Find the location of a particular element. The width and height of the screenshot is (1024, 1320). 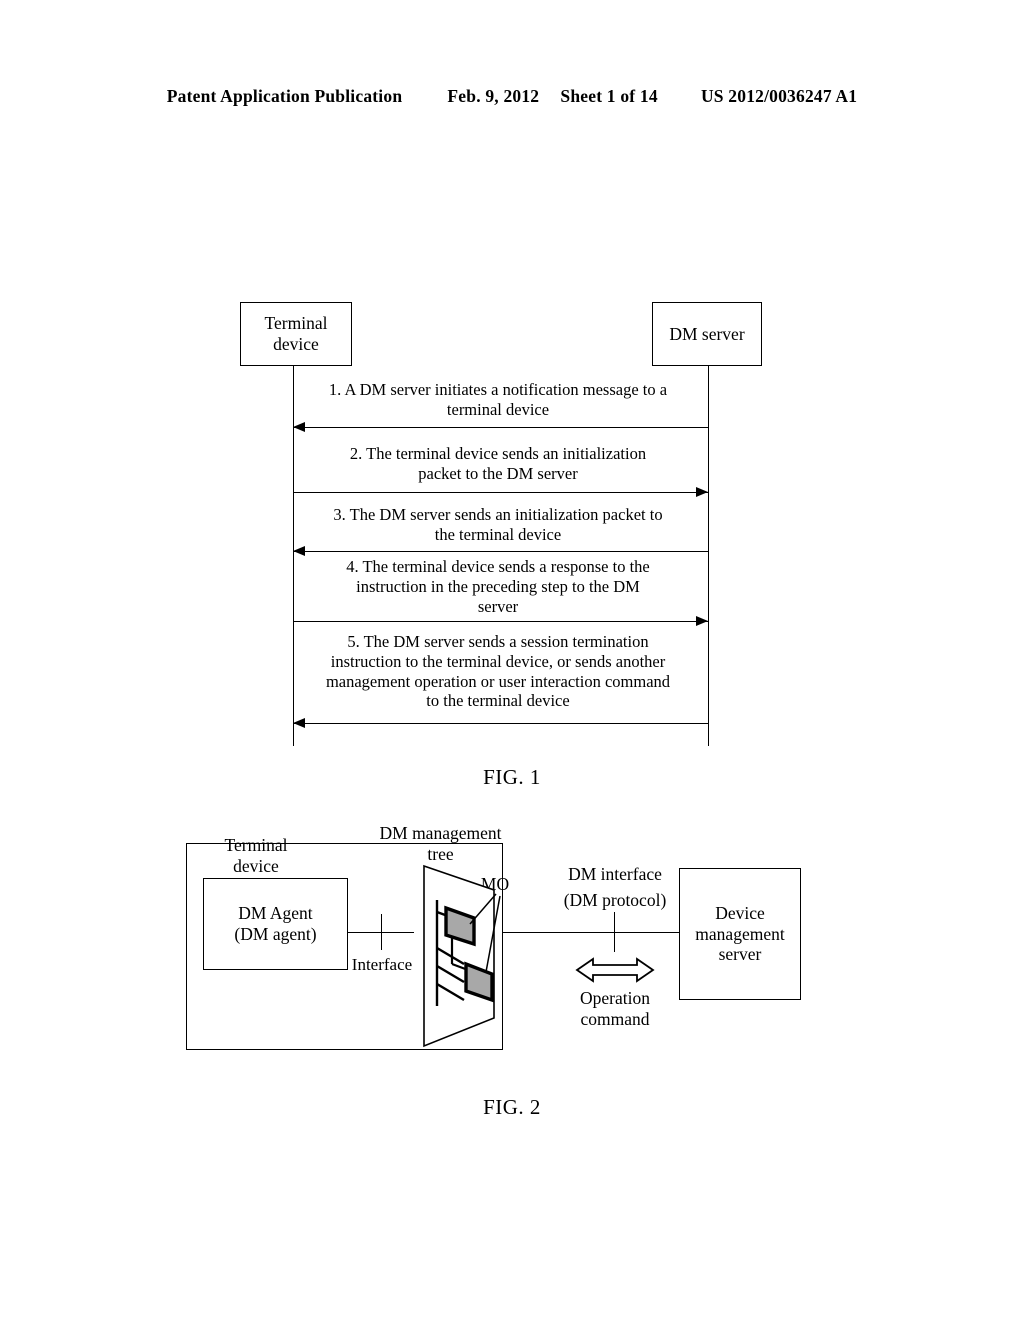

actor-label-dm-server: DM server is located at coordinates (707, 333).